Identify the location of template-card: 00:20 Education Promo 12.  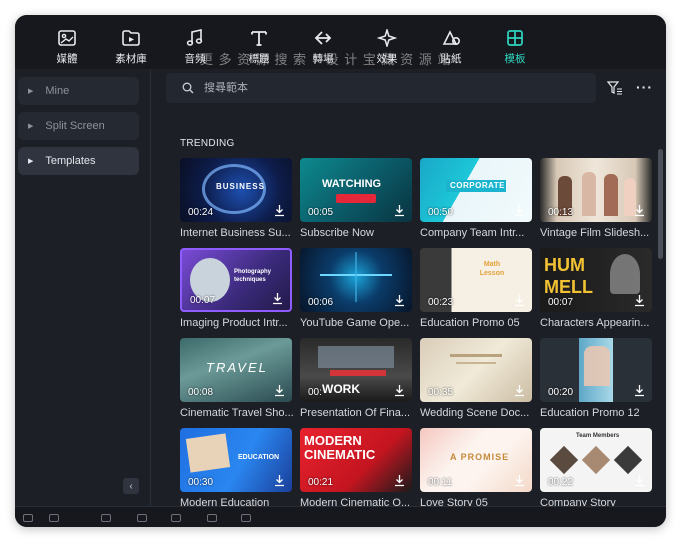
(596, 378).